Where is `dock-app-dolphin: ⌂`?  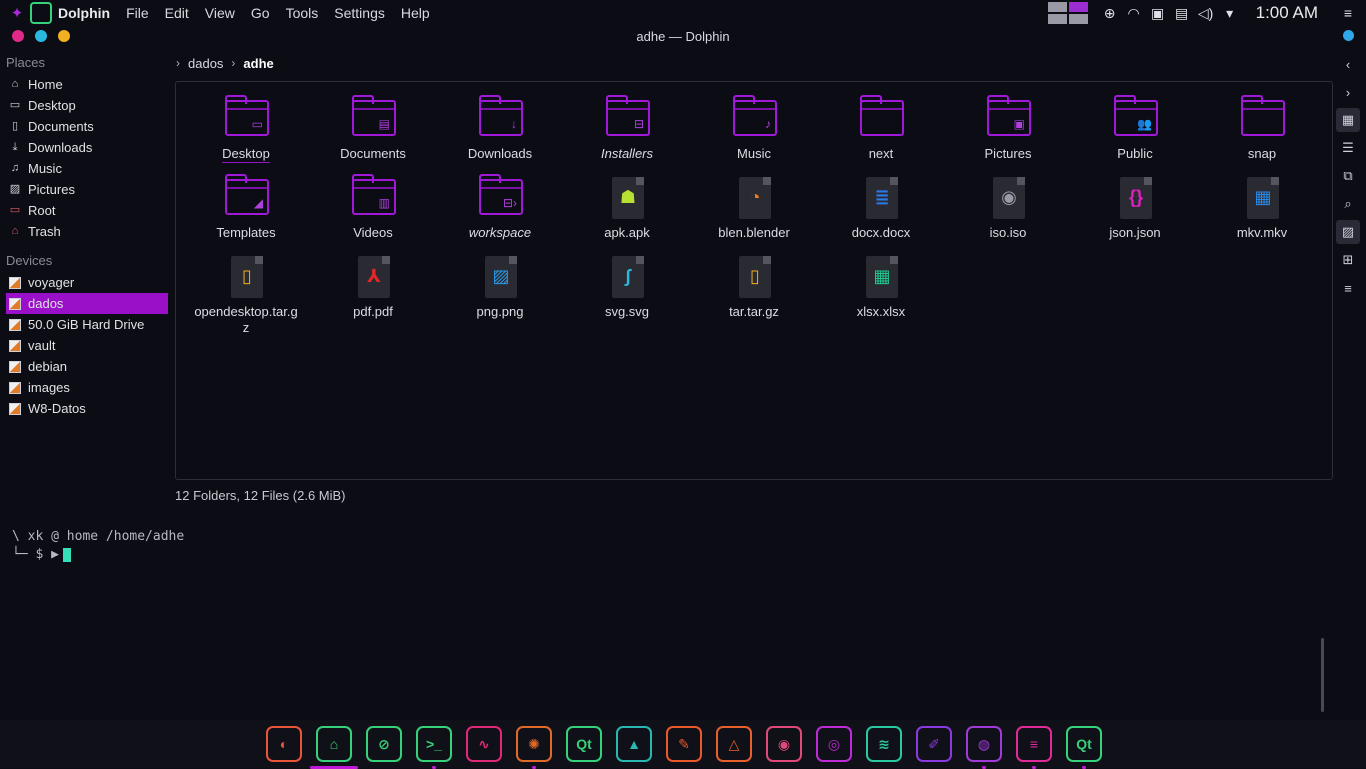 dock-app-dolphin: ⌂ is located at coordinates (334, 746).